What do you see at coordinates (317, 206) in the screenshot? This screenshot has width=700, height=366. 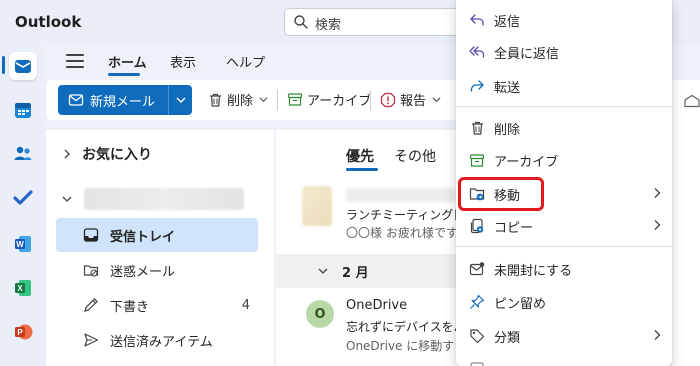 I see `sender-avatar-redacted` at bounding box center [317, 206].